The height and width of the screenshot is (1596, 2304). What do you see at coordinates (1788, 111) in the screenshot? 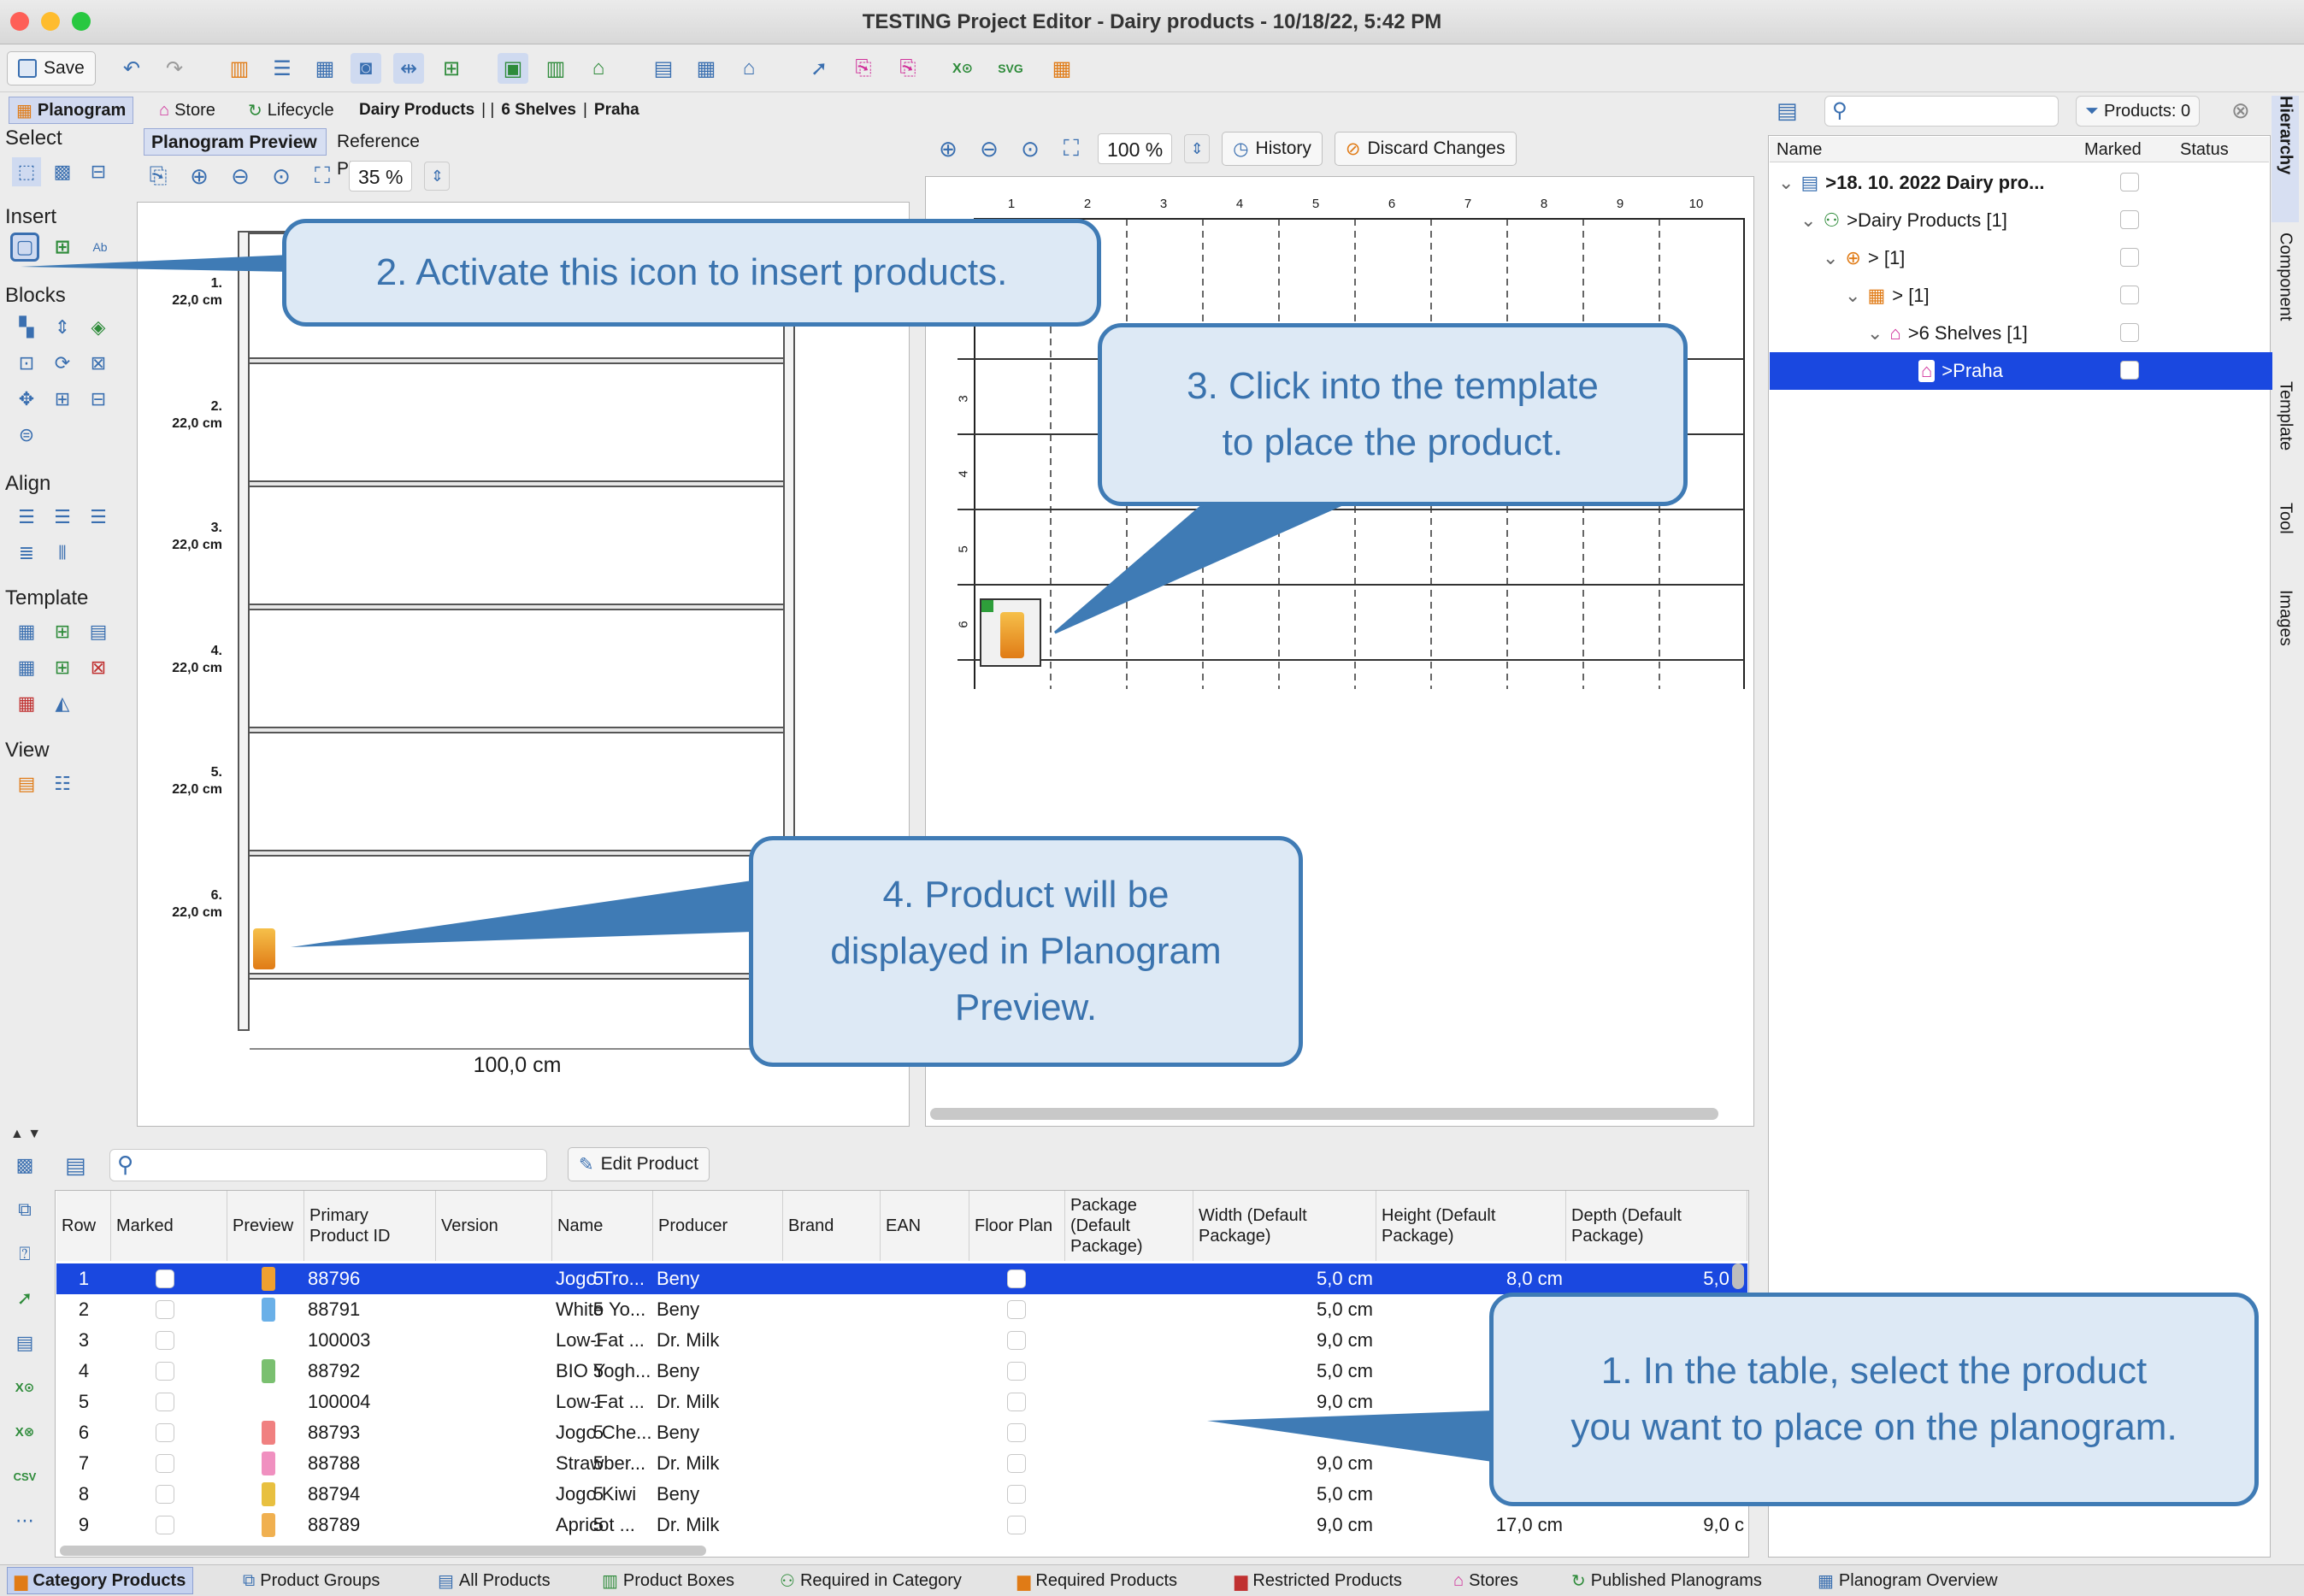
I see `hierarchy-table-icon: ▤` at bounding box center [1788, 111].